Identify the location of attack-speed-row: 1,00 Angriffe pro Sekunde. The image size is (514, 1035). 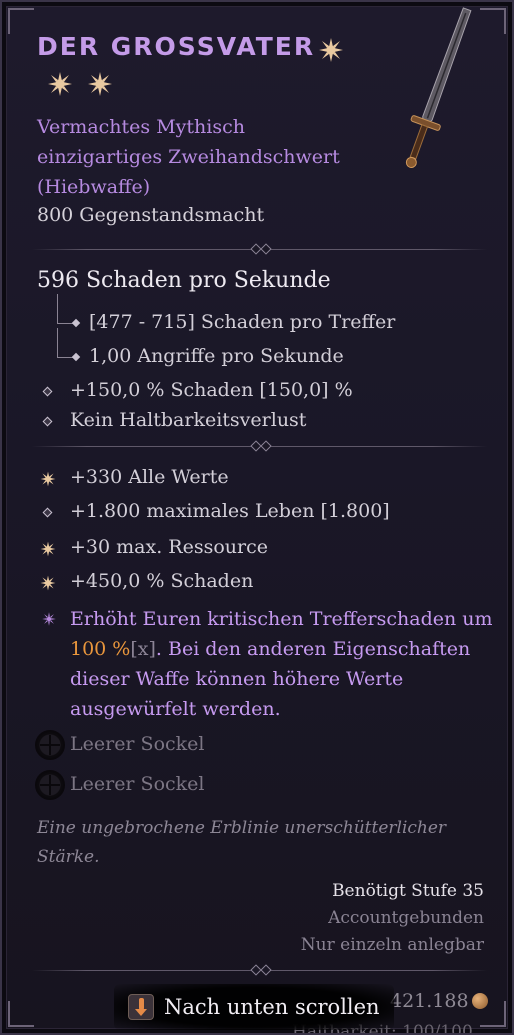
(267, 350).